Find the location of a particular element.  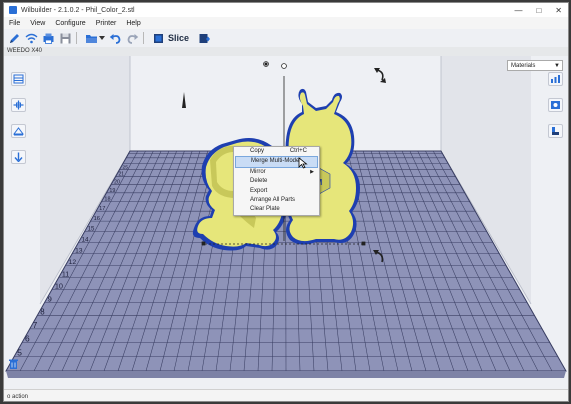

grid-row-label: 13 is located at coordinates (79, 251).